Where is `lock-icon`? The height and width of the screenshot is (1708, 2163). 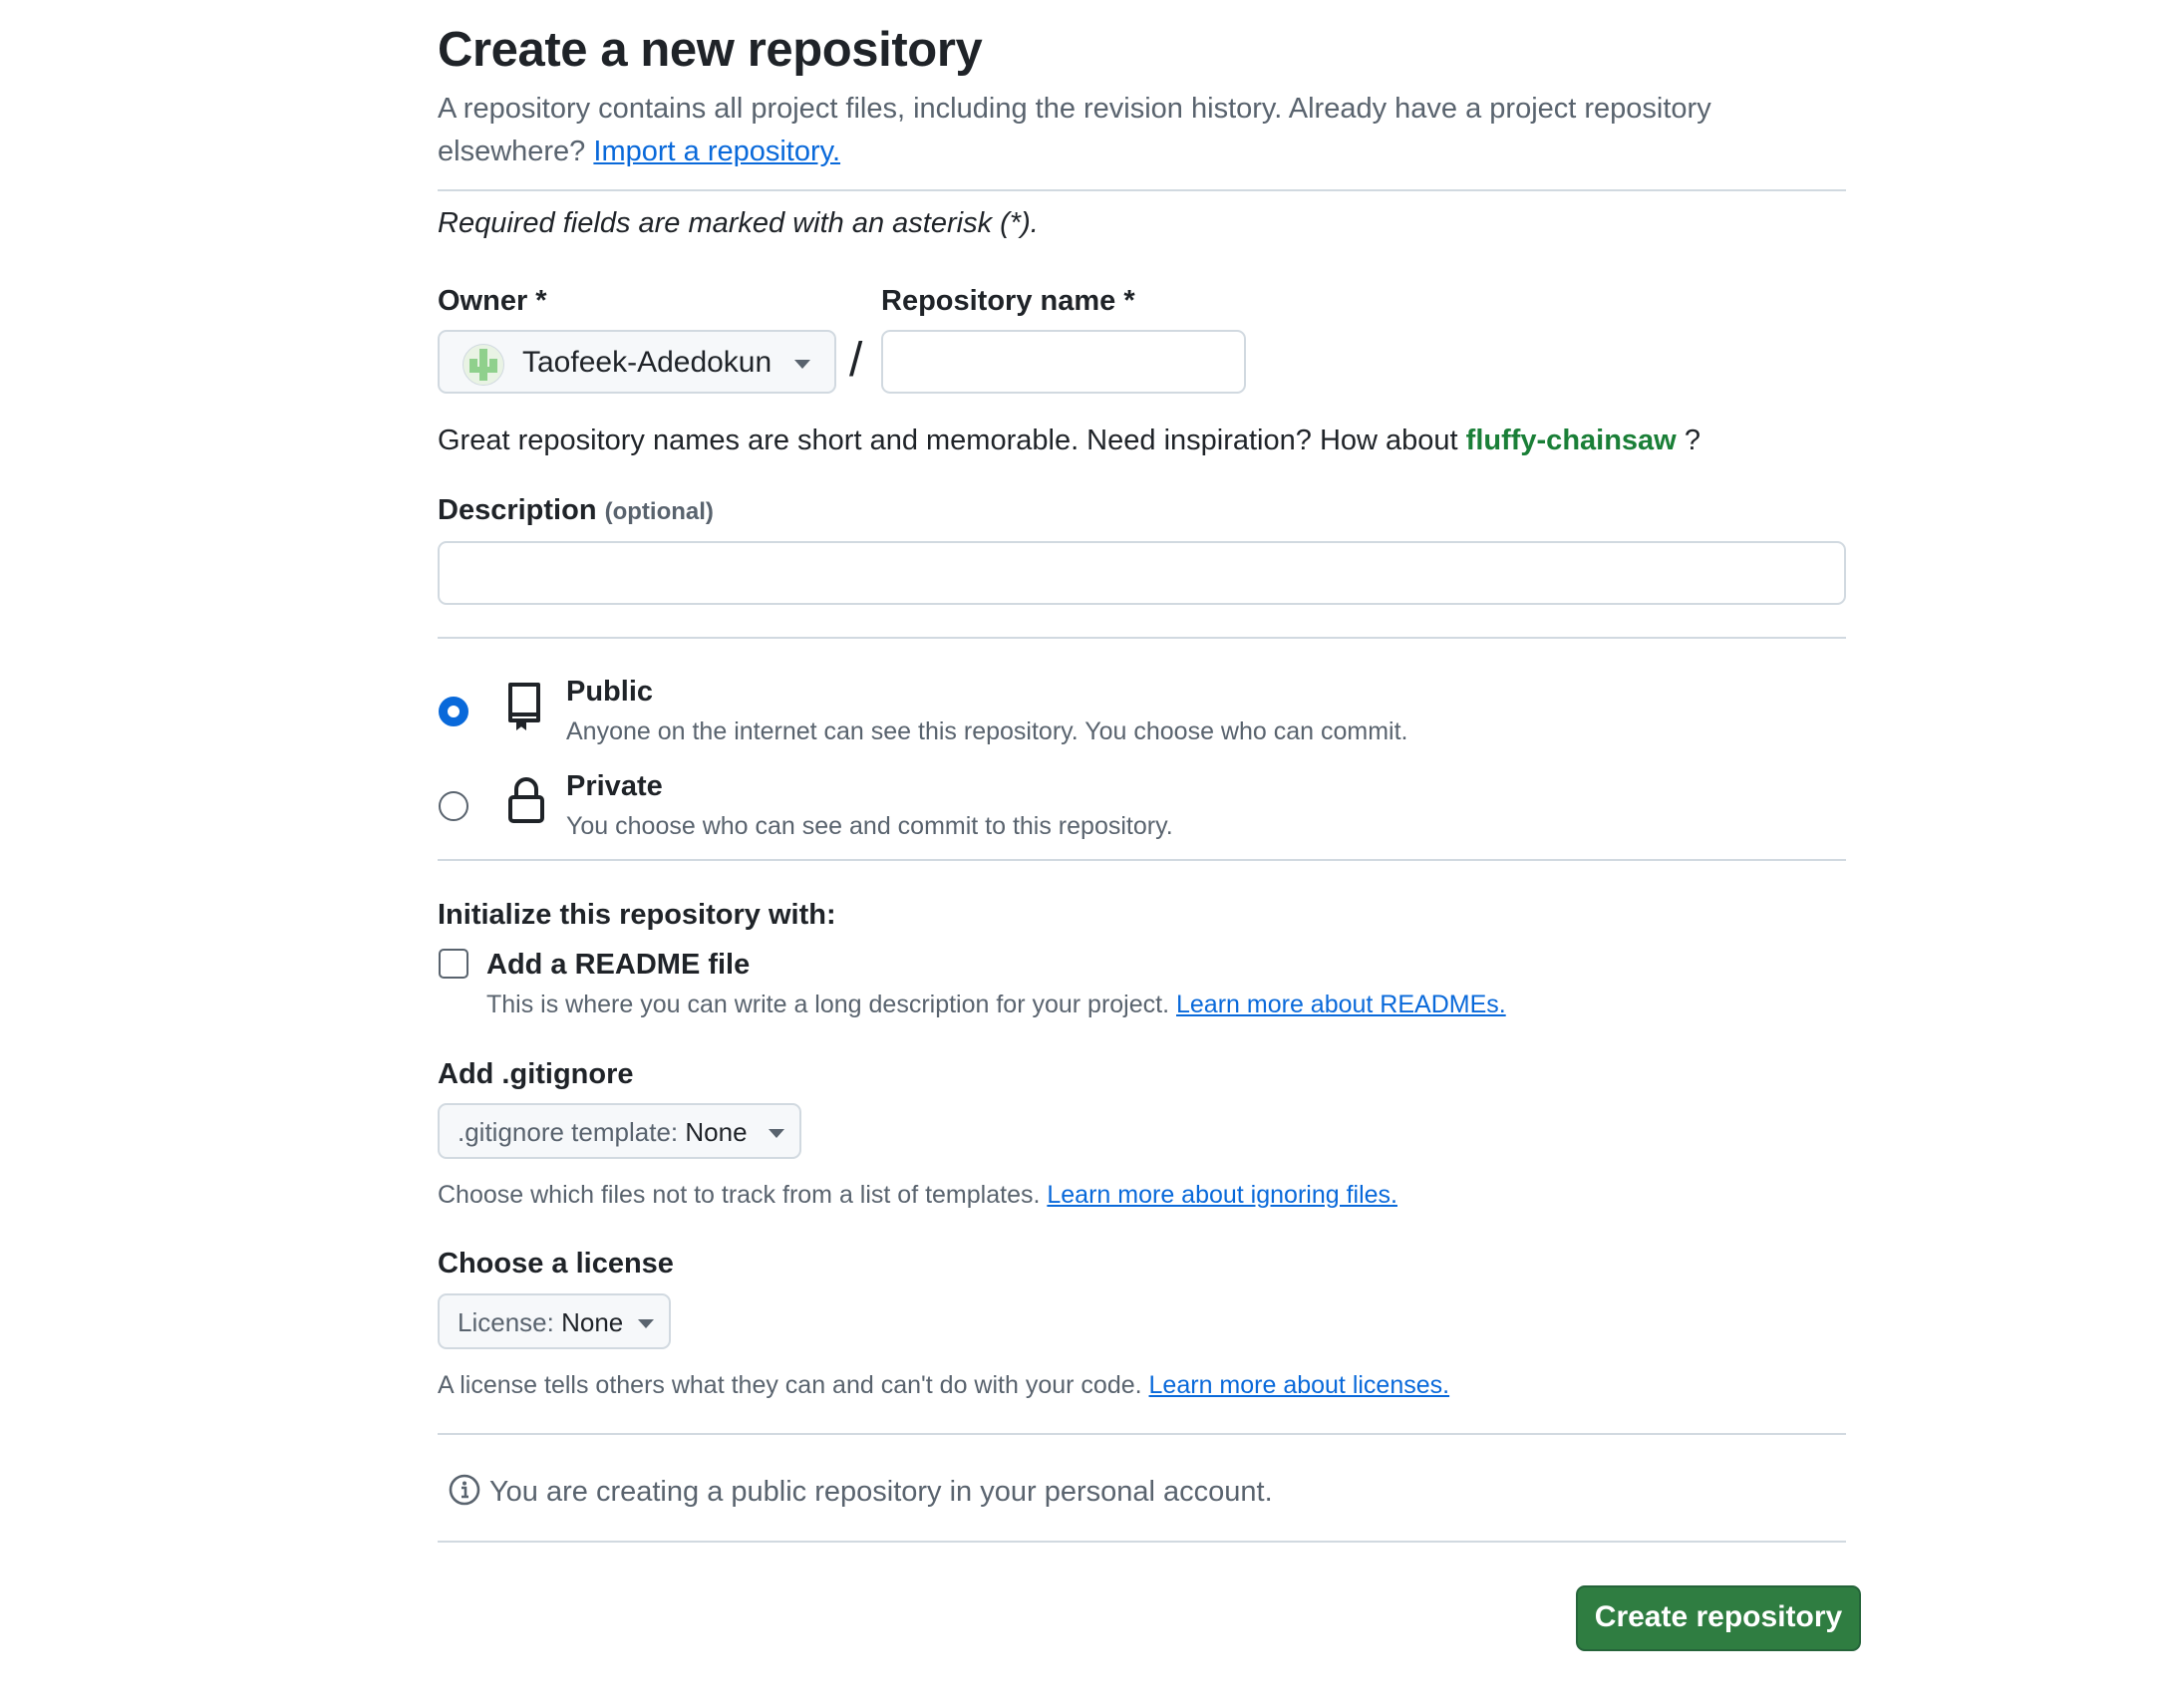 lock-icon is located at coordinates (526, 802).